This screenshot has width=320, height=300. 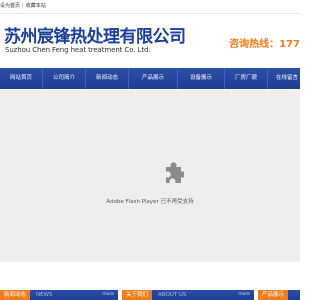 I want to click on flash-unsupported-message: Adobe Flash Player 已不再受支持, so click(x=150, y=202).